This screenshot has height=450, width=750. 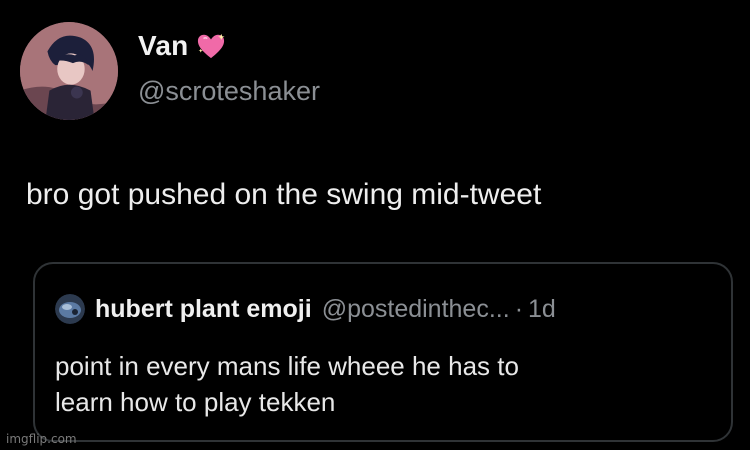 What do you see at coordinates (542, 309) in the screenshot?
I see `quoted-timestamp: 1d` at bounding box center [542, 309].